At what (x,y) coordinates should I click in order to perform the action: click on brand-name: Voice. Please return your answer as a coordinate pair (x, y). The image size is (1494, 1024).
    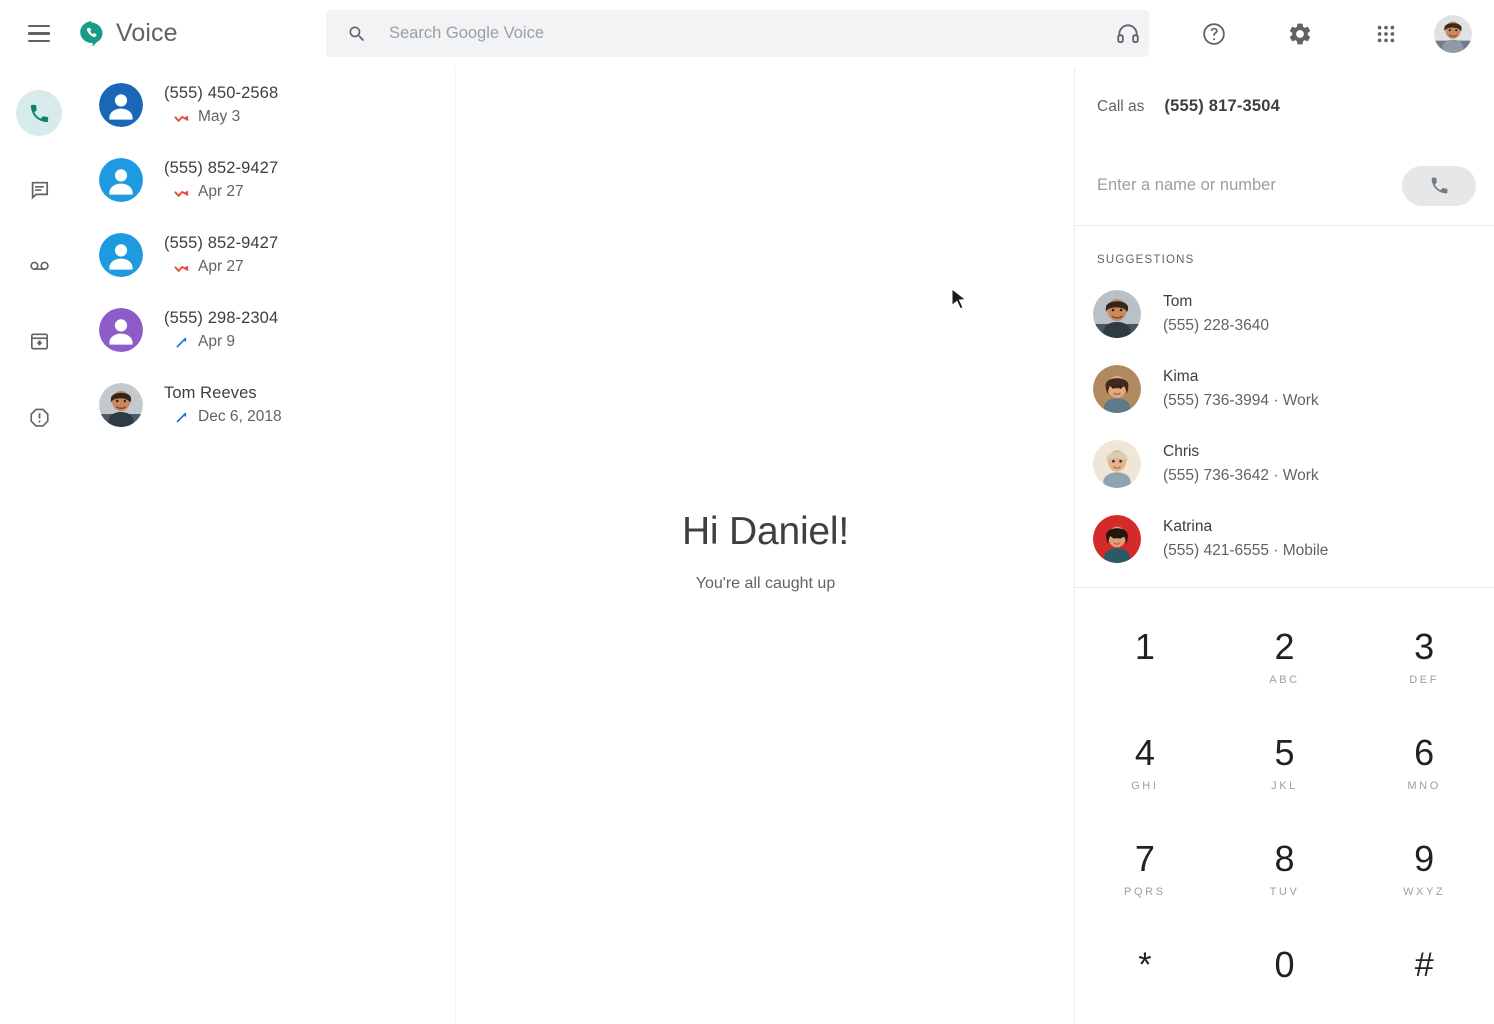
    Looking at the image, I should click on (147, 33).